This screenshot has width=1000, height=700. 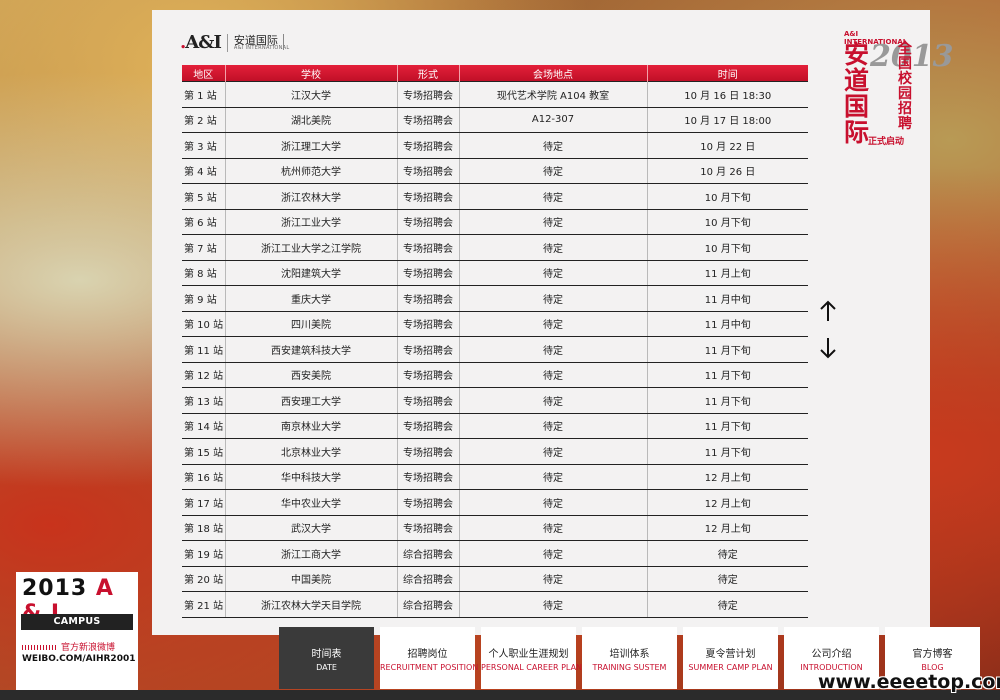 What do you see at coordinates (204, 400) in the screenshot?
I see `cell-region: 第 13 站` at bounding box center [204, 400].